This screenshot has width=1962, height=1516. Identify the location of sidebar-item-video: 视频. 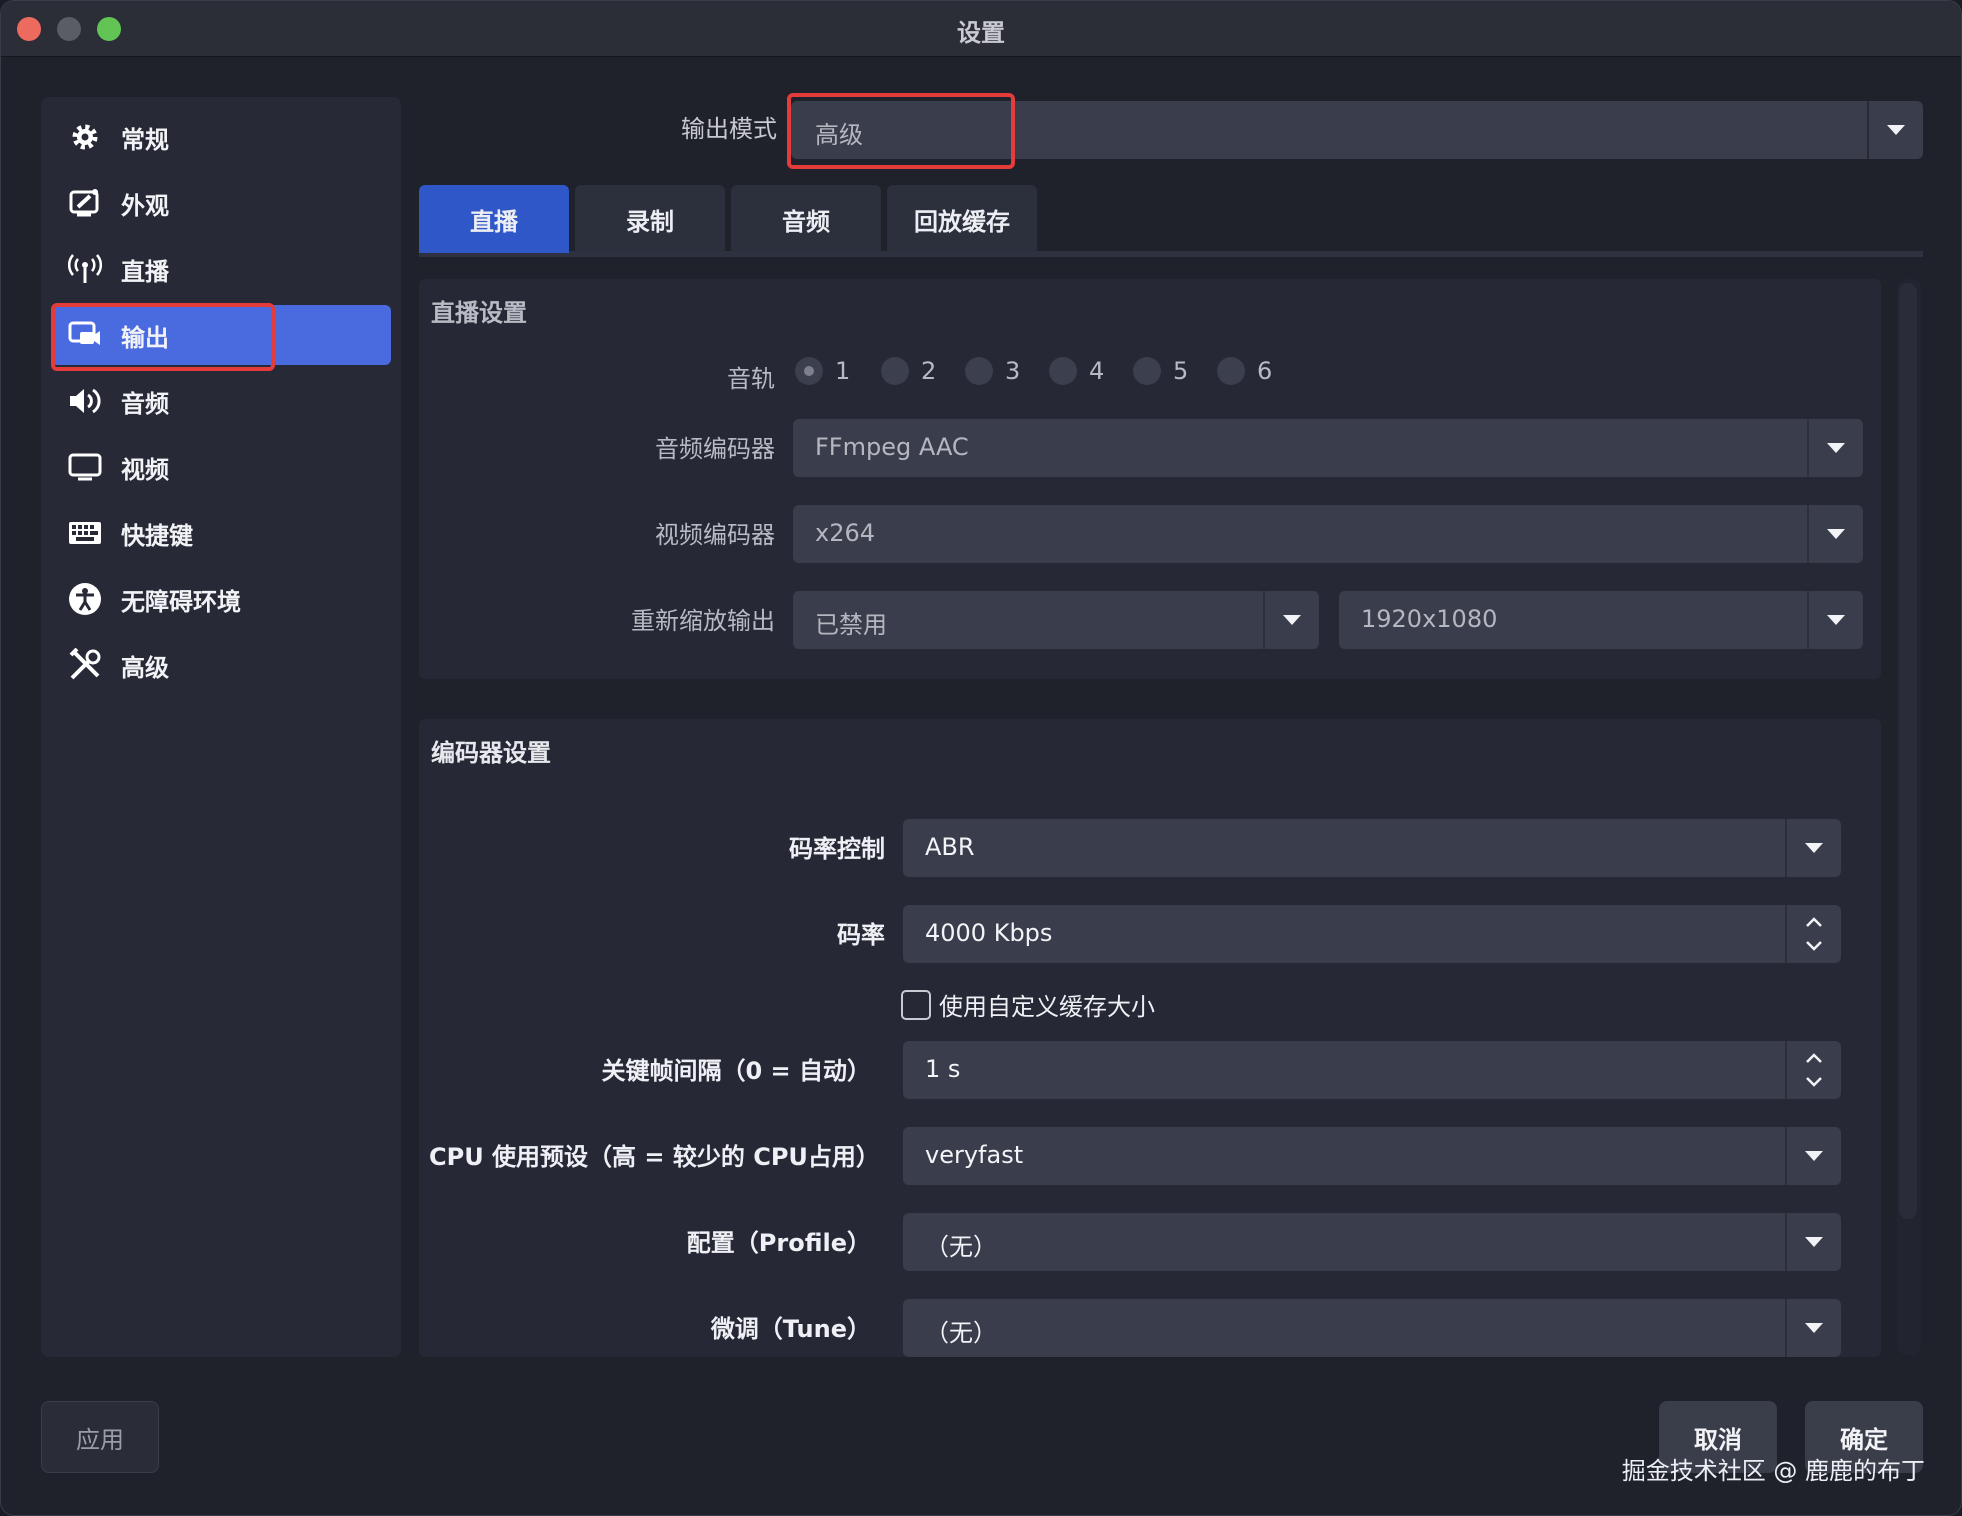
(221, 467).